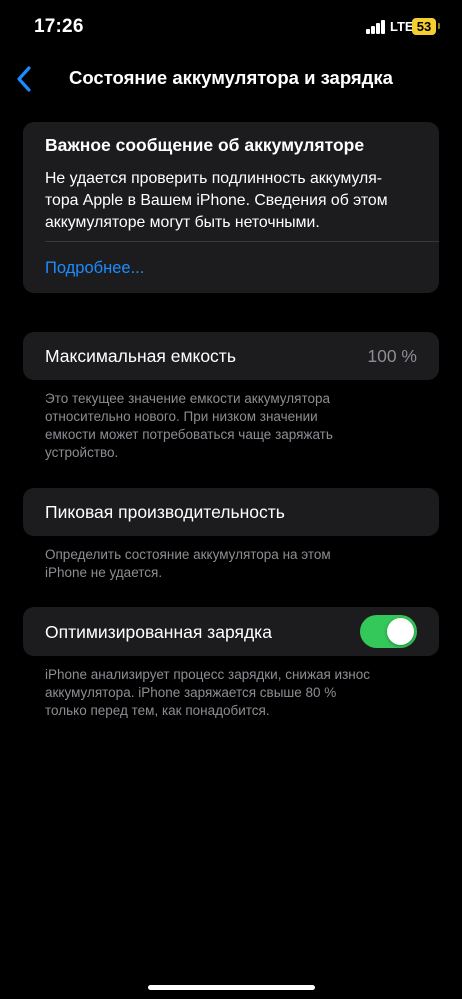 The image size is (462, 999). Describe the element at coordinates (392, 356) in the screenshot. I see `max-capacity-value: 100 %` at that location.